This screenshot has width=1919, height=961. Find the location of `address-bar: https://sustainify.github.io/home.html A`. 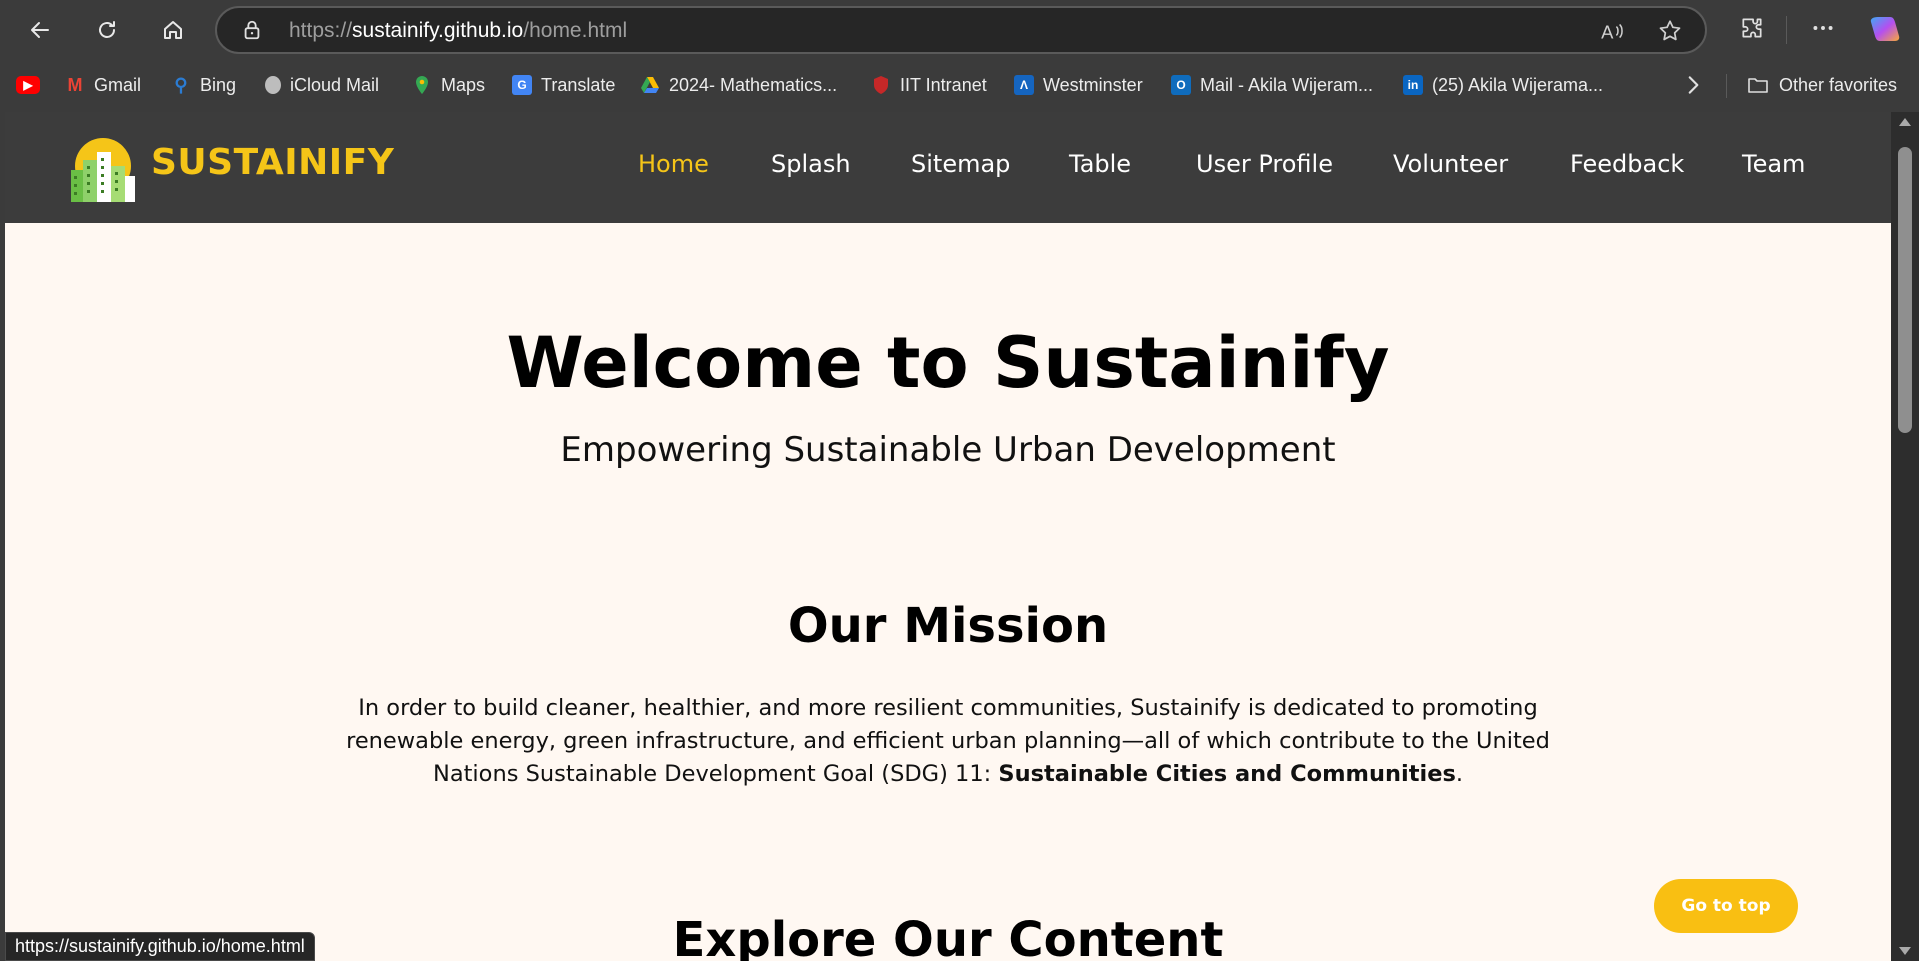

address-bar: https://sustainify.github.io/home.html A is located at coordinates (961, 30).